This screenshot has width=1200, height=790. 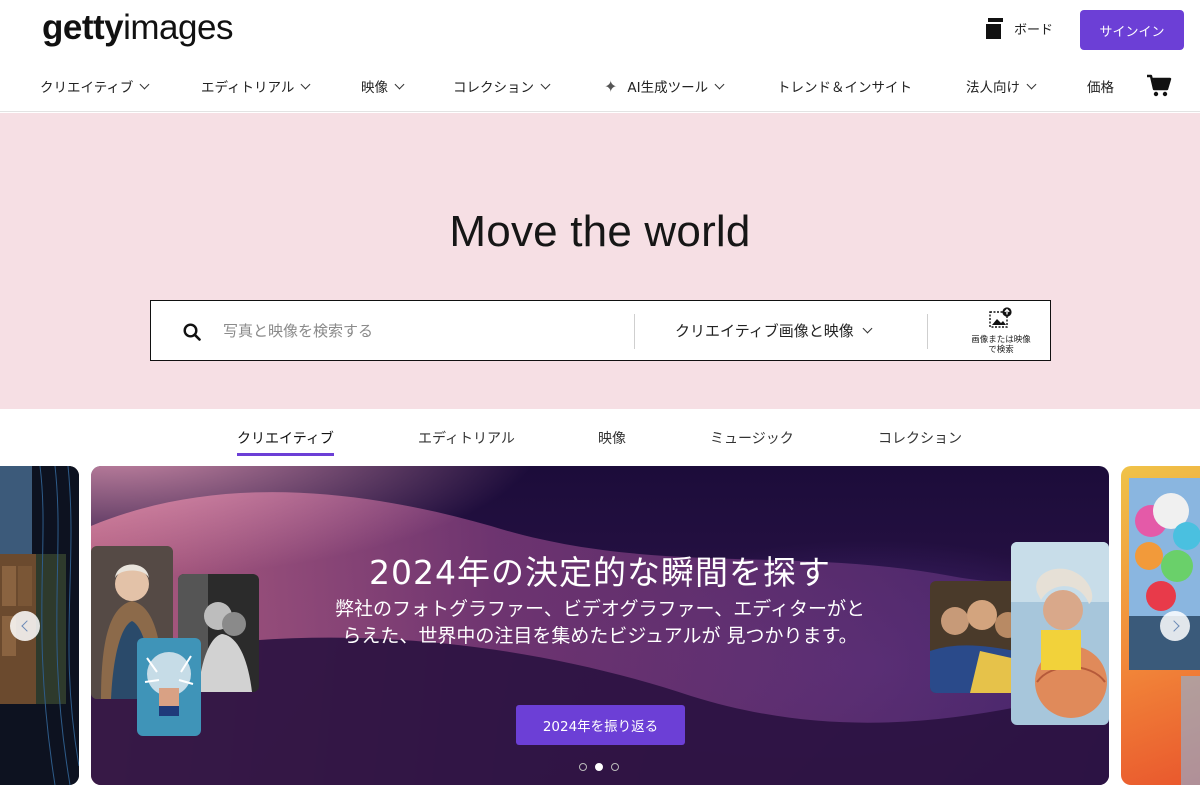 I want to click on slide-description-line1: 弊社のフォトグラファー、ビデオグラファー、エディターがと, so click(x=600, y=609).